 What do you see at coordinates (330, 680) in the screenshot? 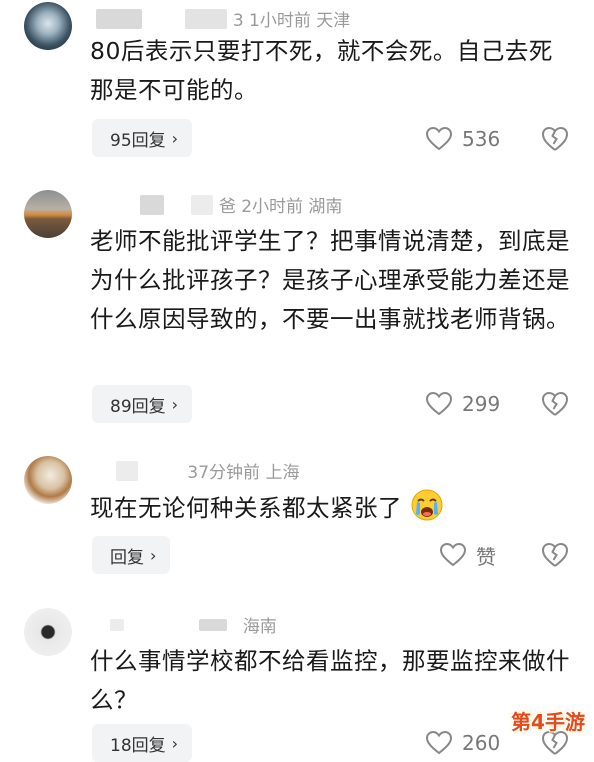
I see `comment-text: 什么事情学校都不给看监控，那要监控来做什么？` at bounding box center [330, 680].